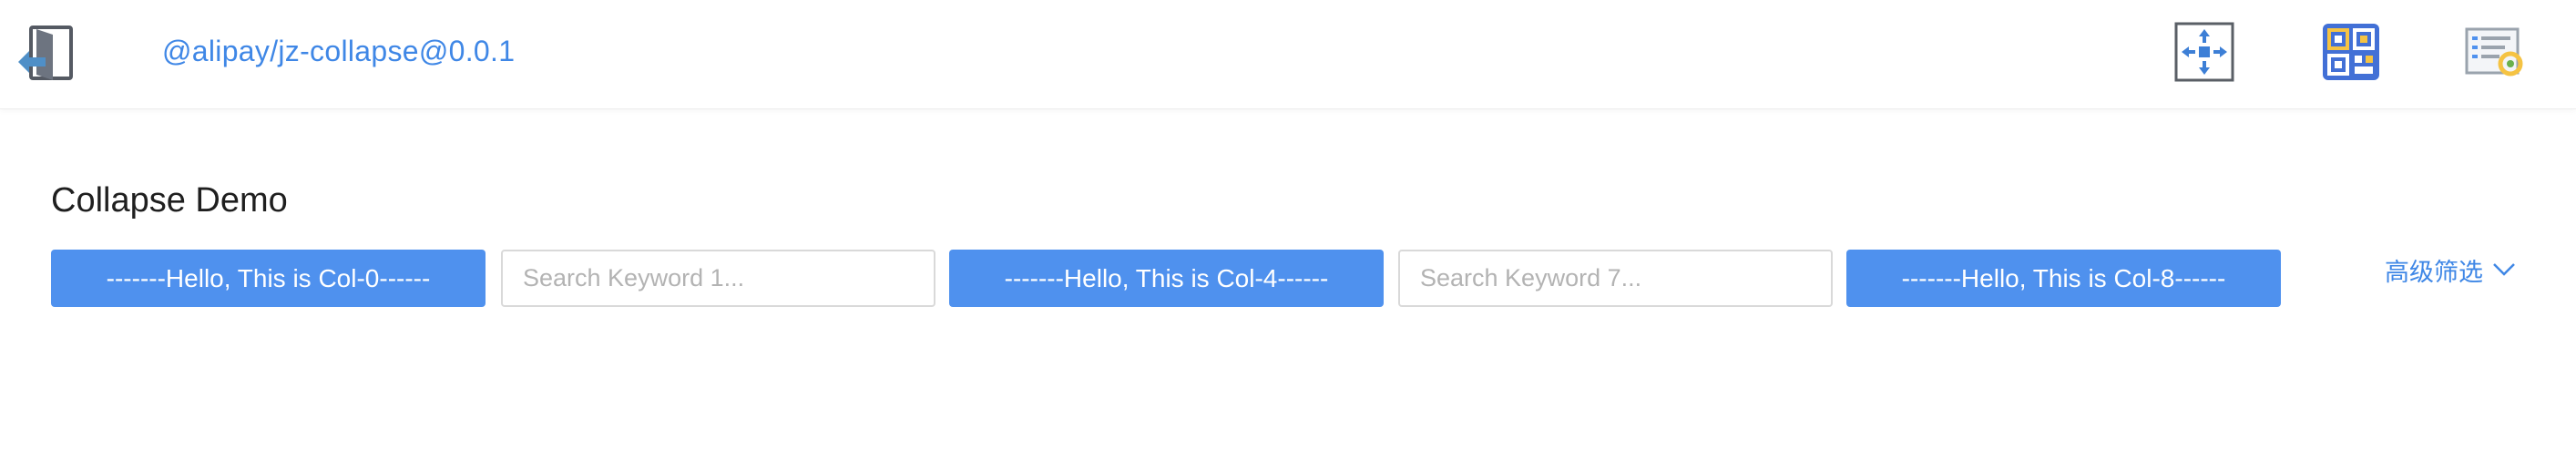 The image size is (2576, 450). Describe the element at coordinates (46, 54) in the screenshot. I see `exit-icon` at that location.